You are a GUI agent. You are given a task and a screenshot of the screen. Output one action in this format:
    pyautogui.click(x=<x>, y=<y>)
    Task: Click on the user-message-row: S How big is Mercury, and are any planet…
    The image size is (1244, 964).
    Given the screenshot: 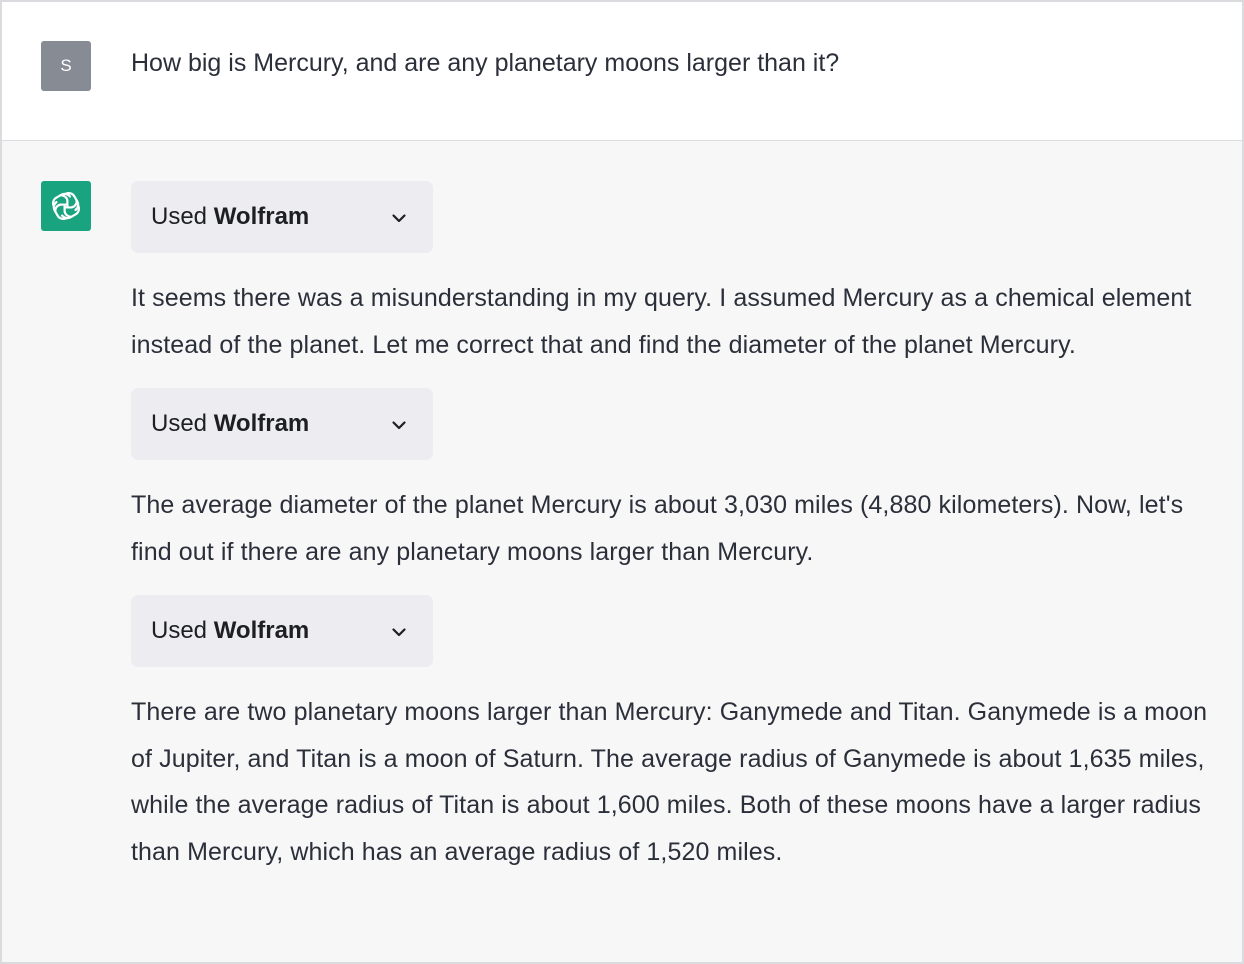 What is the action you would take?
    pyautogui.click(x=622, y=71)
    